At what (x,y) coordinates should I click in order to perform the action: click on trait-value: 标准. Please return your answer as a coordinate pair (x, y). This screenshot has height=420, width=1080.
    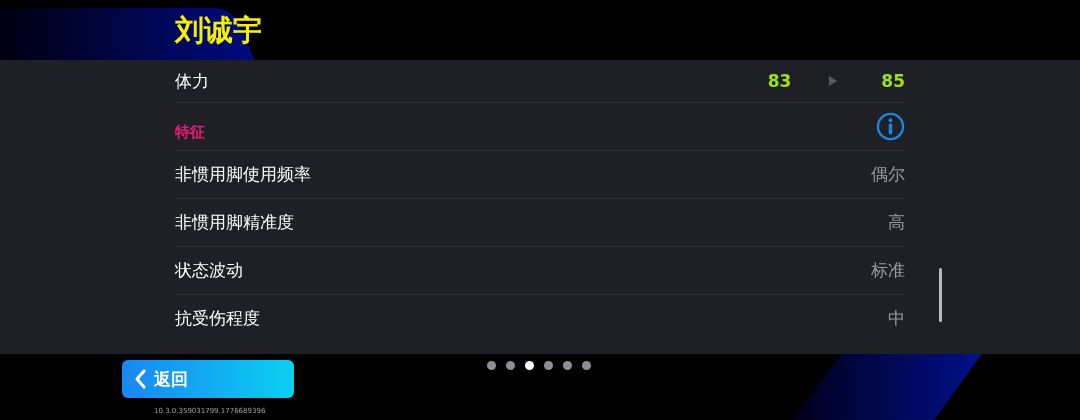
    Looking at the image, I should click on (888, 270).